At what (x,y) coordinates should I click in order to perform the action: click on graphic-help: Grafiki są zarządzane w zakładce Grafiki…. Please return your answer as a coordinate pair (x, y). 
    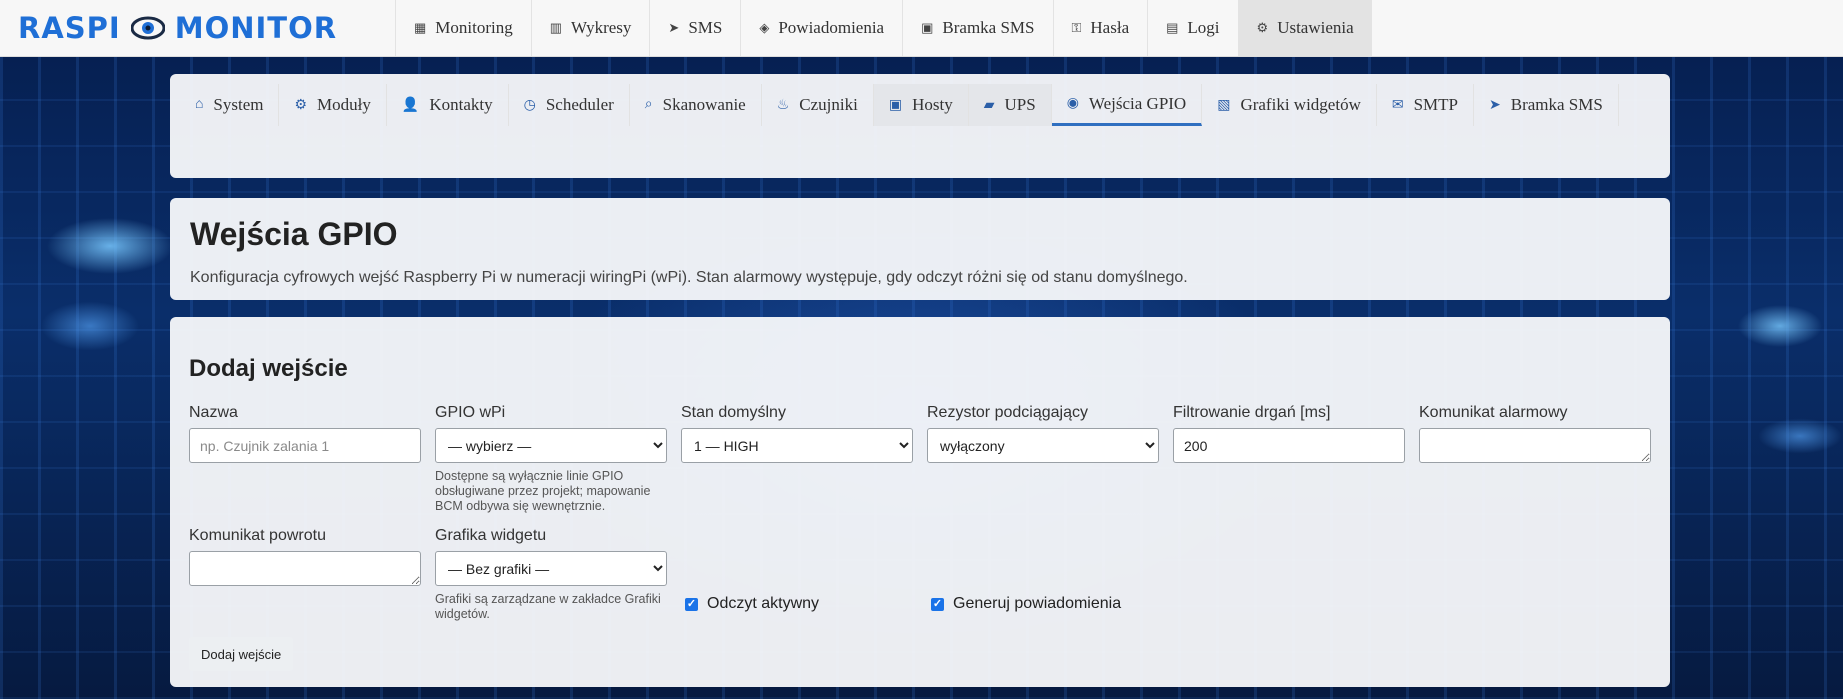
    Looking at the image, I should click on (548, 606).